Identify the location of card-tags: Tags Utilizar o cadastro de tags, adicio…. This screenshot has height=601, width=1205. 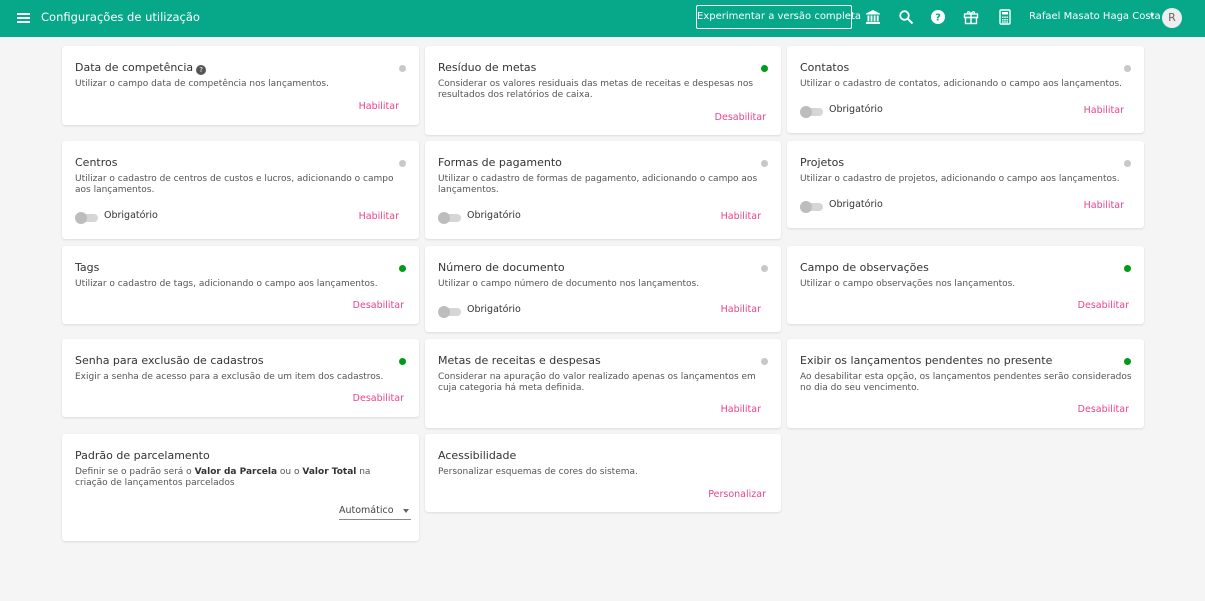
(240, 285).